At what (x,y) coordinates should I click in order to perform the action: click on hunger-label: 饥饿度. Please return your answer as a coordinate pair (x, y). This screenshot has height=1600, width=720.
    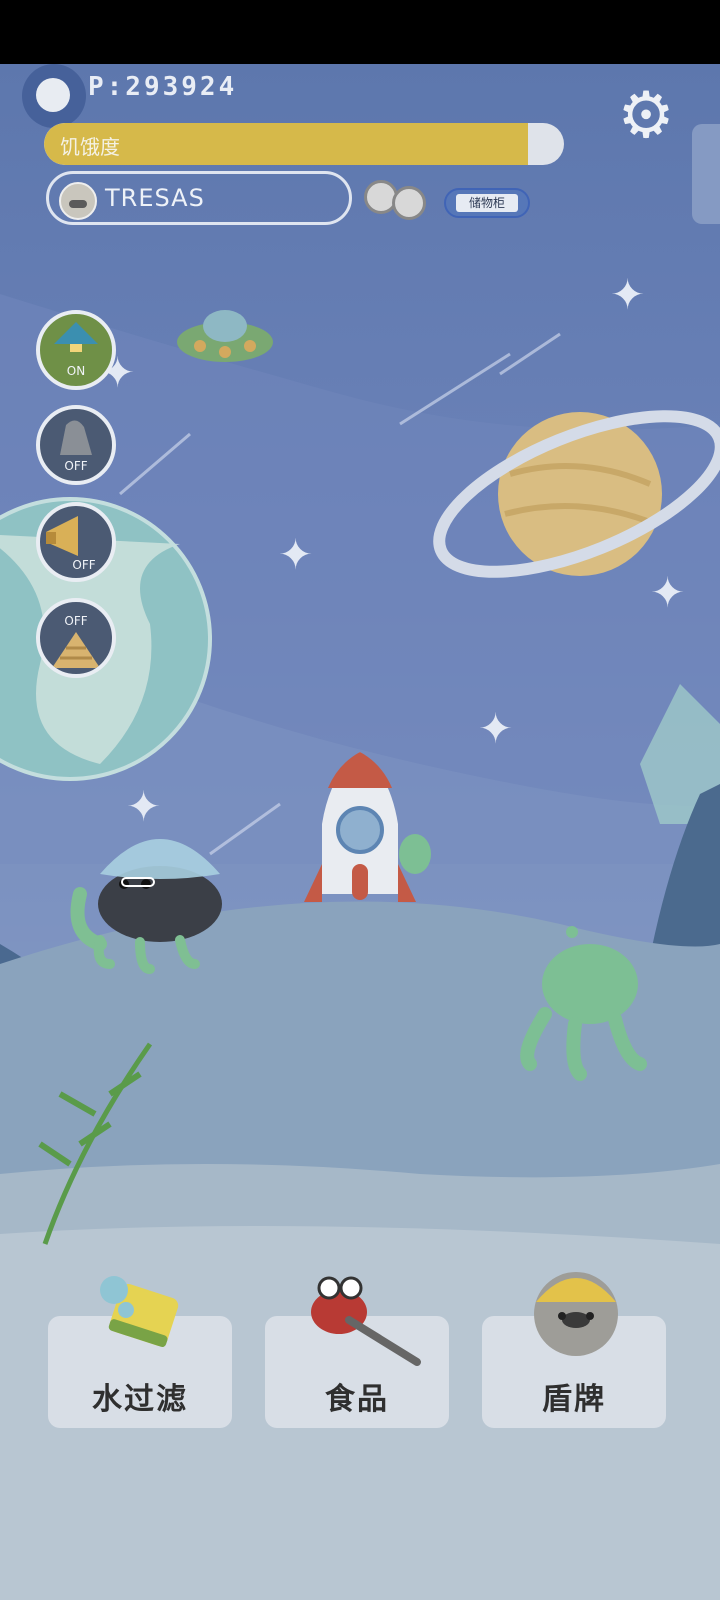
    Looking at the image, I should click on (90, 147).